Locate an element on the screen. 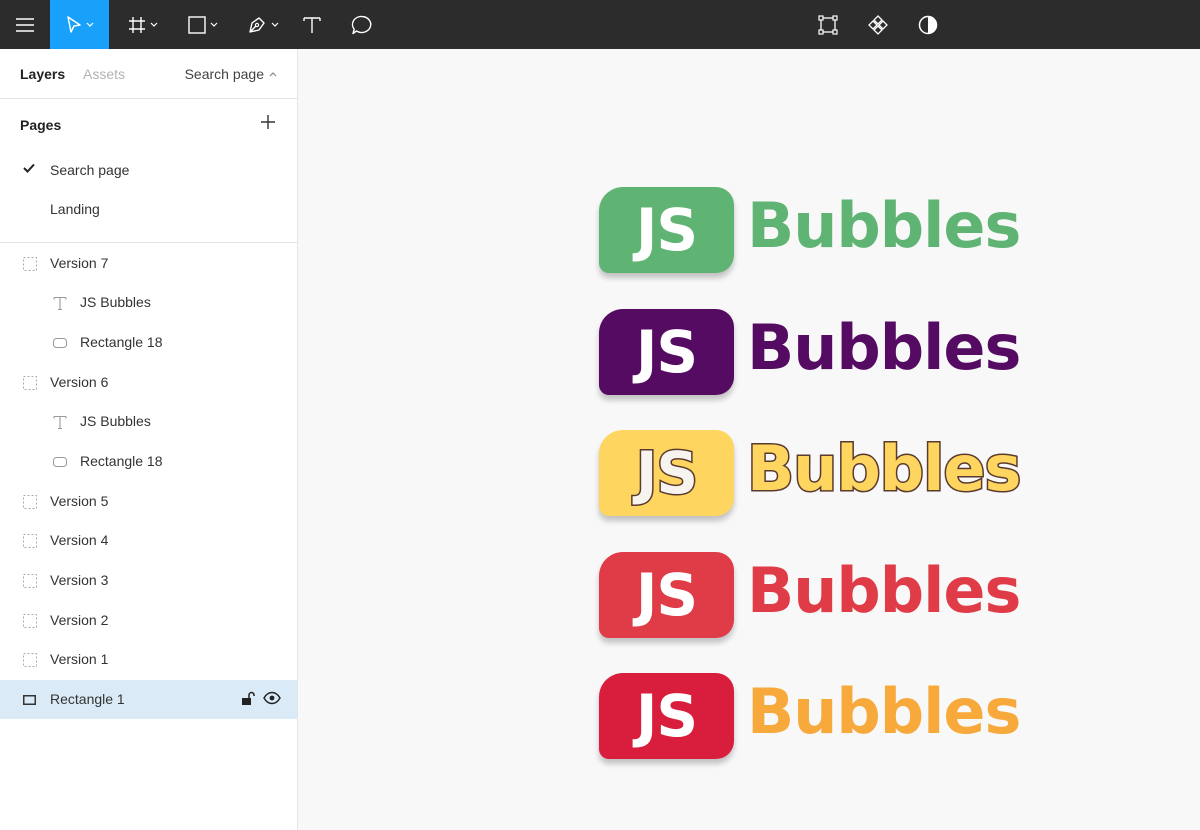  layer-label: Version 4 is located at coordinates (79, 540).